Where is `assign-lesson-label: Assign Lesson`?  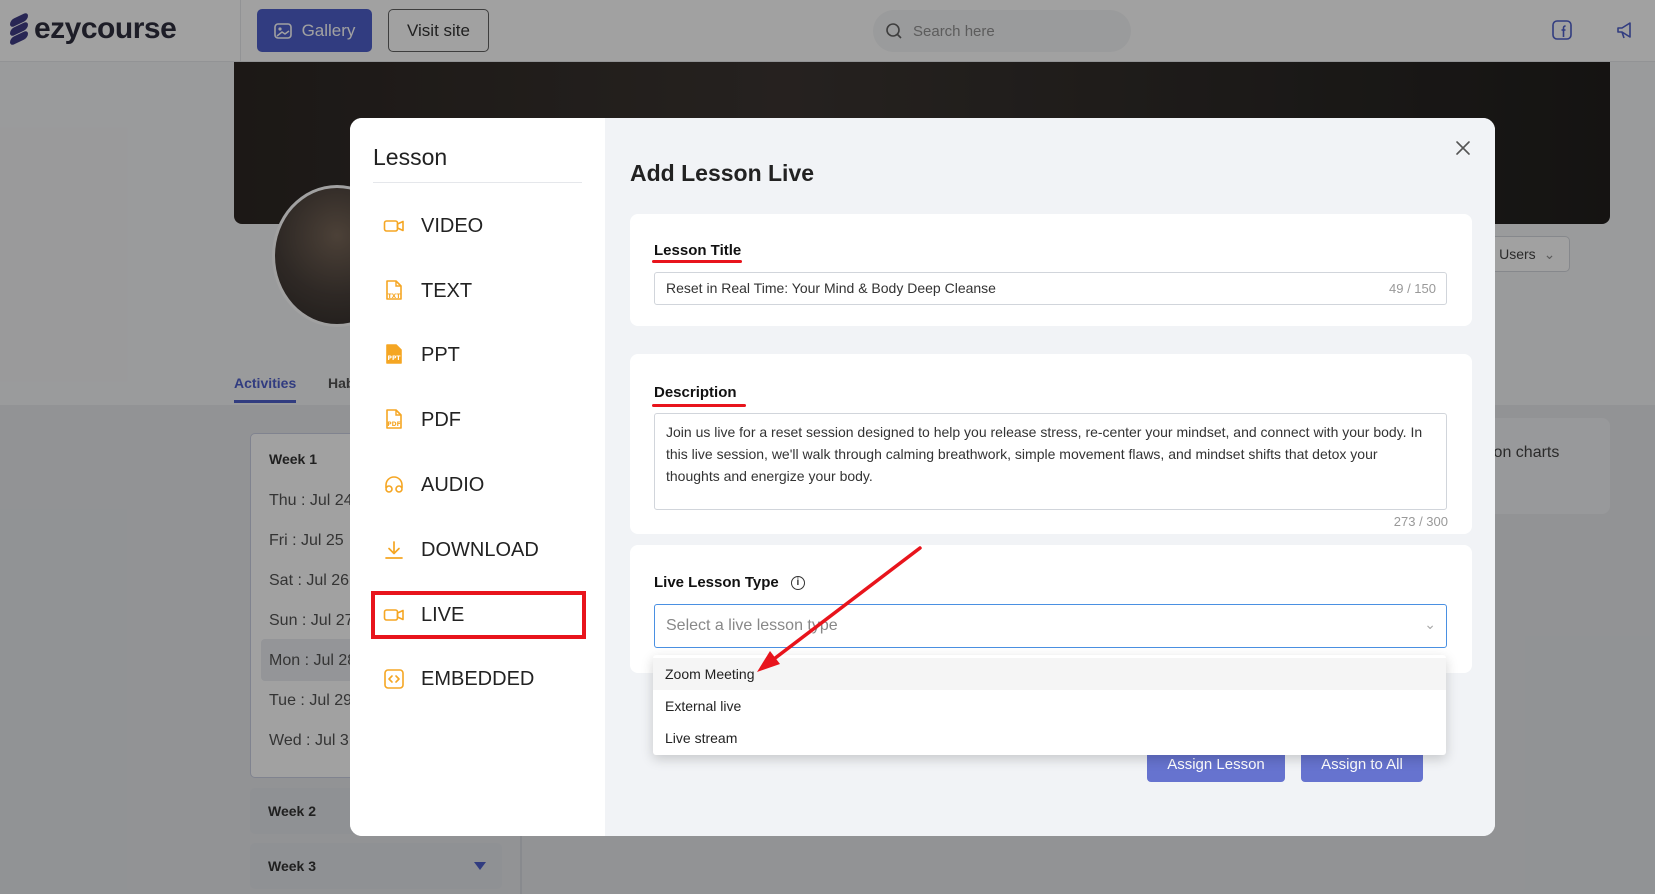 assign-lesson-label: Assign Lesson is located at coordinates (1216, 764).